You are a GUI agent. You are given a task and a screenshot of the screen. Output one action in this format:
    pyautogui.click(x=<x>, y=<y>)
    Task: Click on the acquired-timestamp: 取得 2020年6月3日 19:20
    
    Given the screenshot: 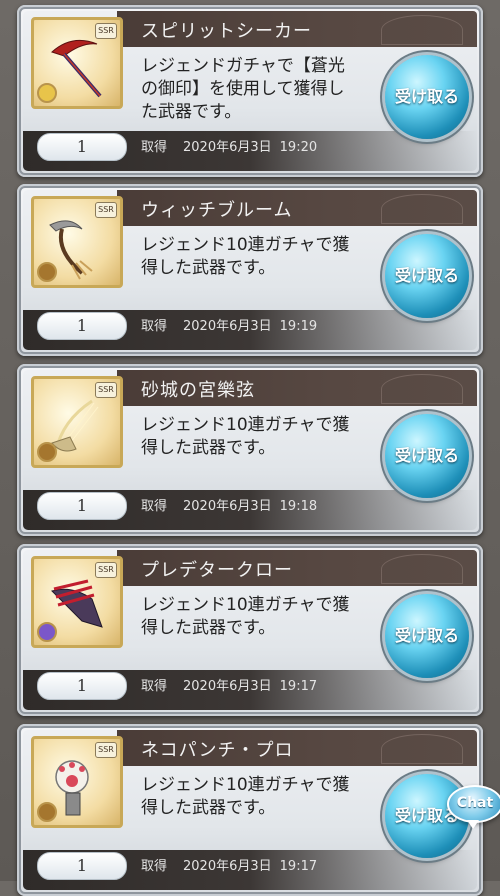 What is the action you would take?
    pyautogui.click(x=229, y=145)
    